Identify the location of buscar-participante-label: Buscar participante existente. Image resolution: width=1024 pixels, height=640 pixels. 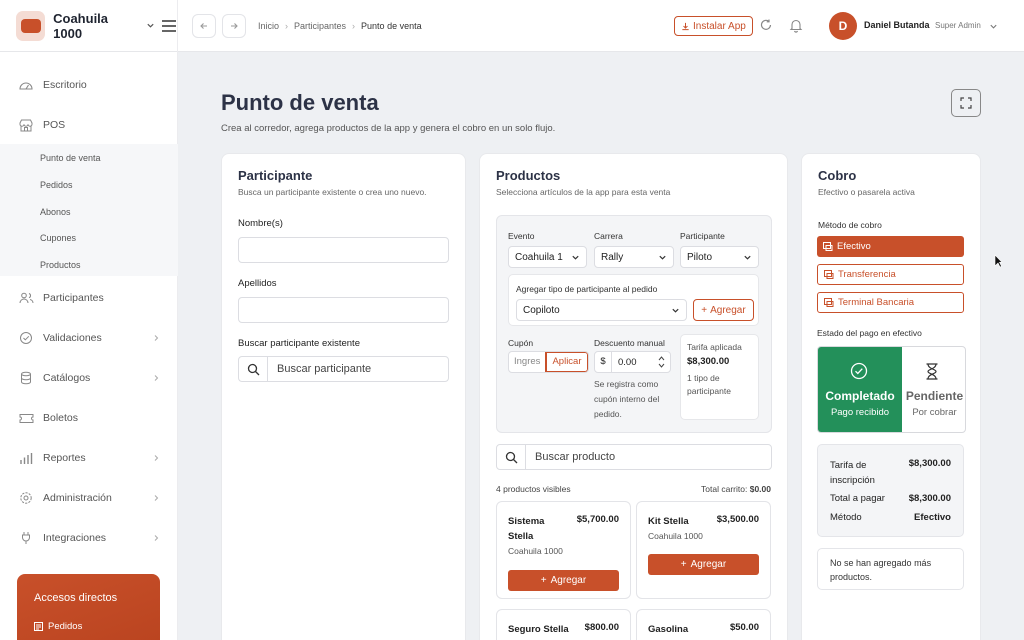
(299, 343).